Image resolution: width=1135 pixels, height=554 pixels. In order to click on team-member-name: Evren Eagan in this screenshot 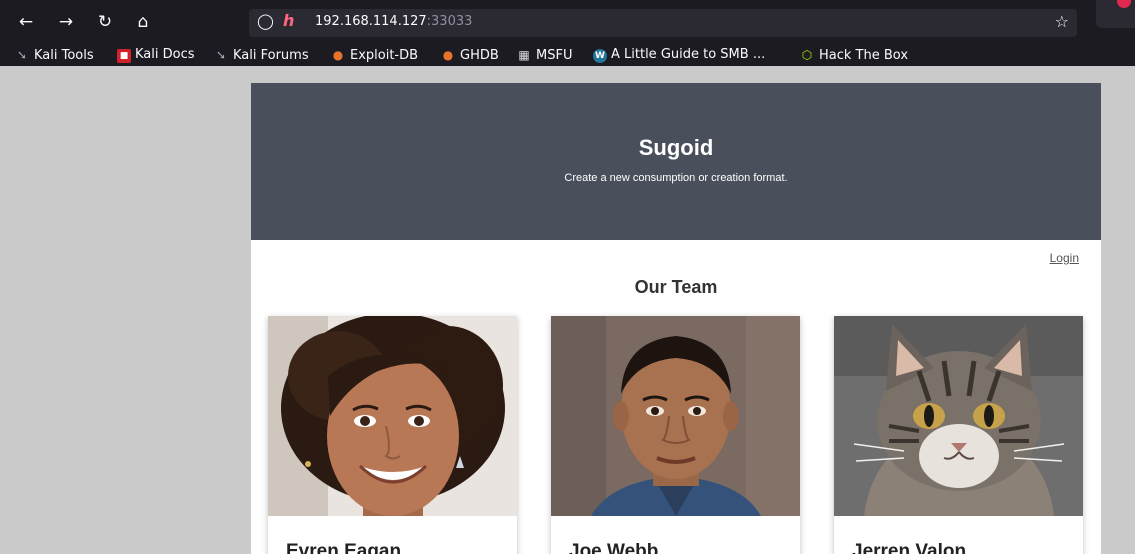, I will do `click(344, 547)`.